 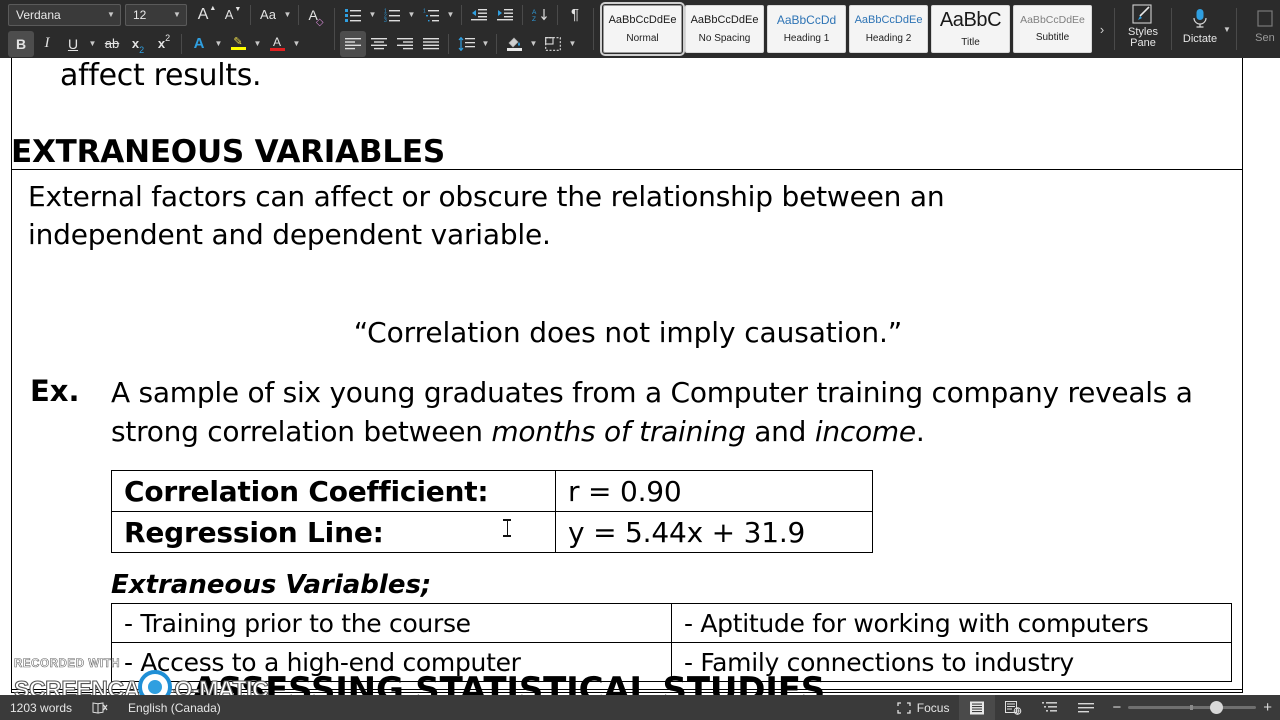 I want to click on focus-label: Focus, so click(x=933, y=707).